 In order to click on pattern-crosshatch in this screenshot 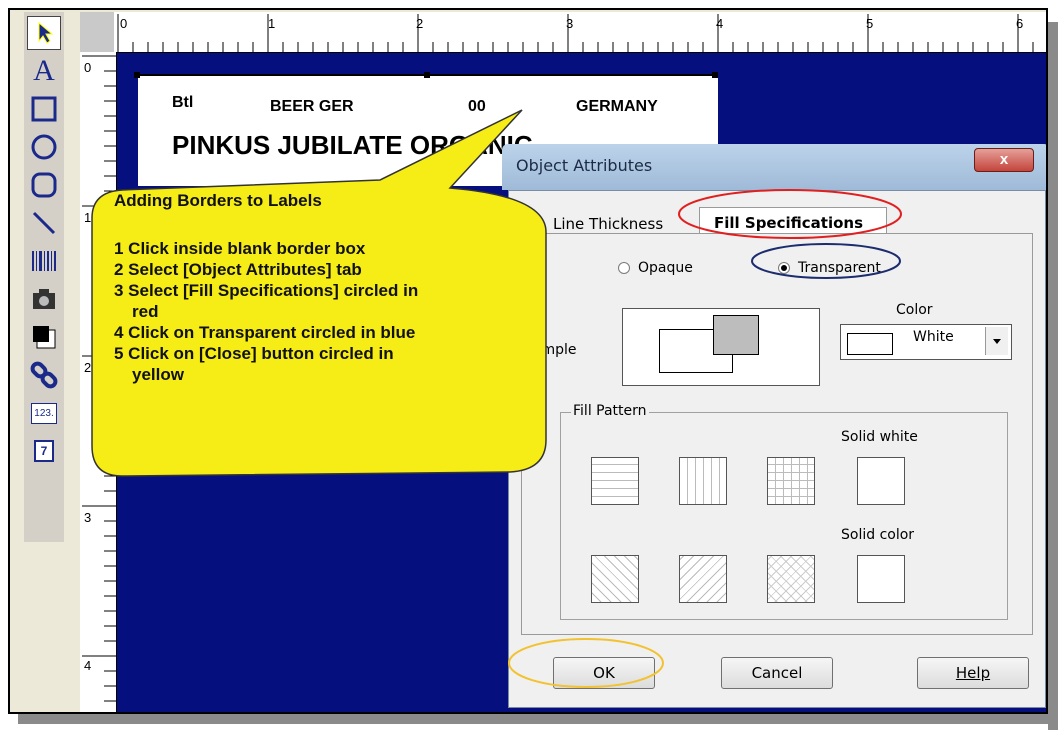, I will do `click(791, 579)`.